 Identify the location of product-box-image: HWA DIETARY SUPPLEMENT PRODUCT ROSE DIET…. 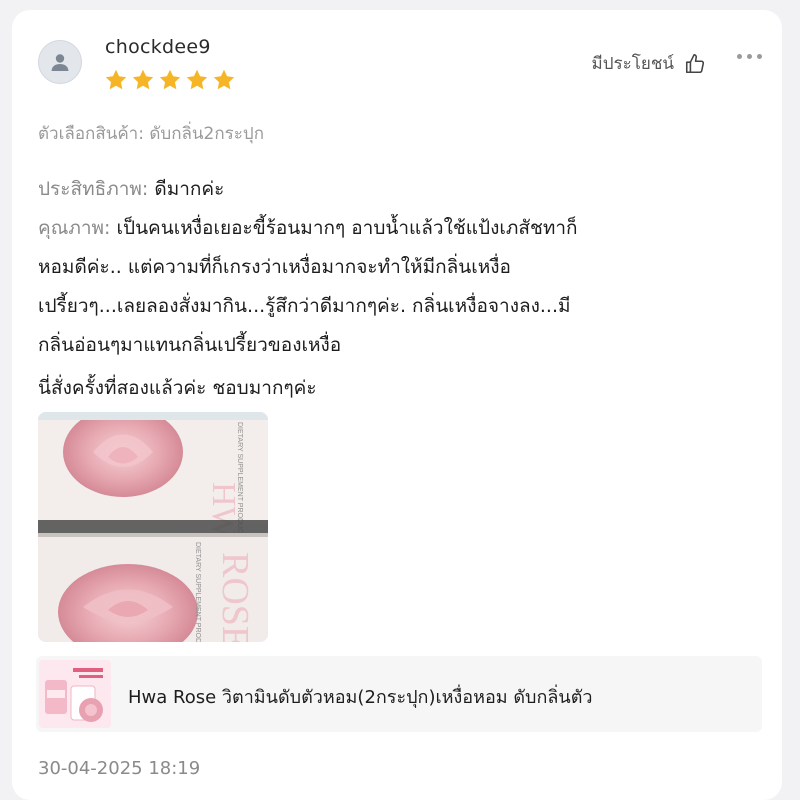
(153, 527).